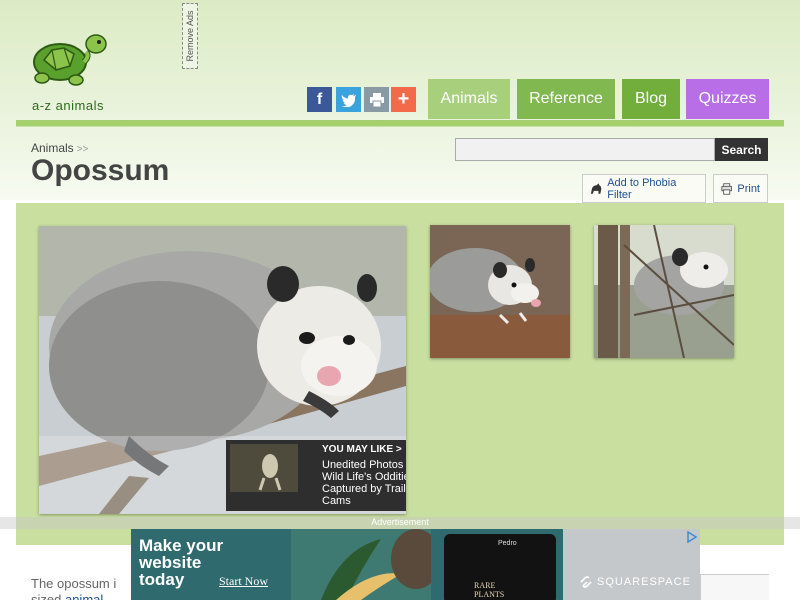 The width and height of the screenshot is (800, 600). Describe the element at coordinates (692, 537) in the screenshot. I see `ad-choices-icon` at that location.